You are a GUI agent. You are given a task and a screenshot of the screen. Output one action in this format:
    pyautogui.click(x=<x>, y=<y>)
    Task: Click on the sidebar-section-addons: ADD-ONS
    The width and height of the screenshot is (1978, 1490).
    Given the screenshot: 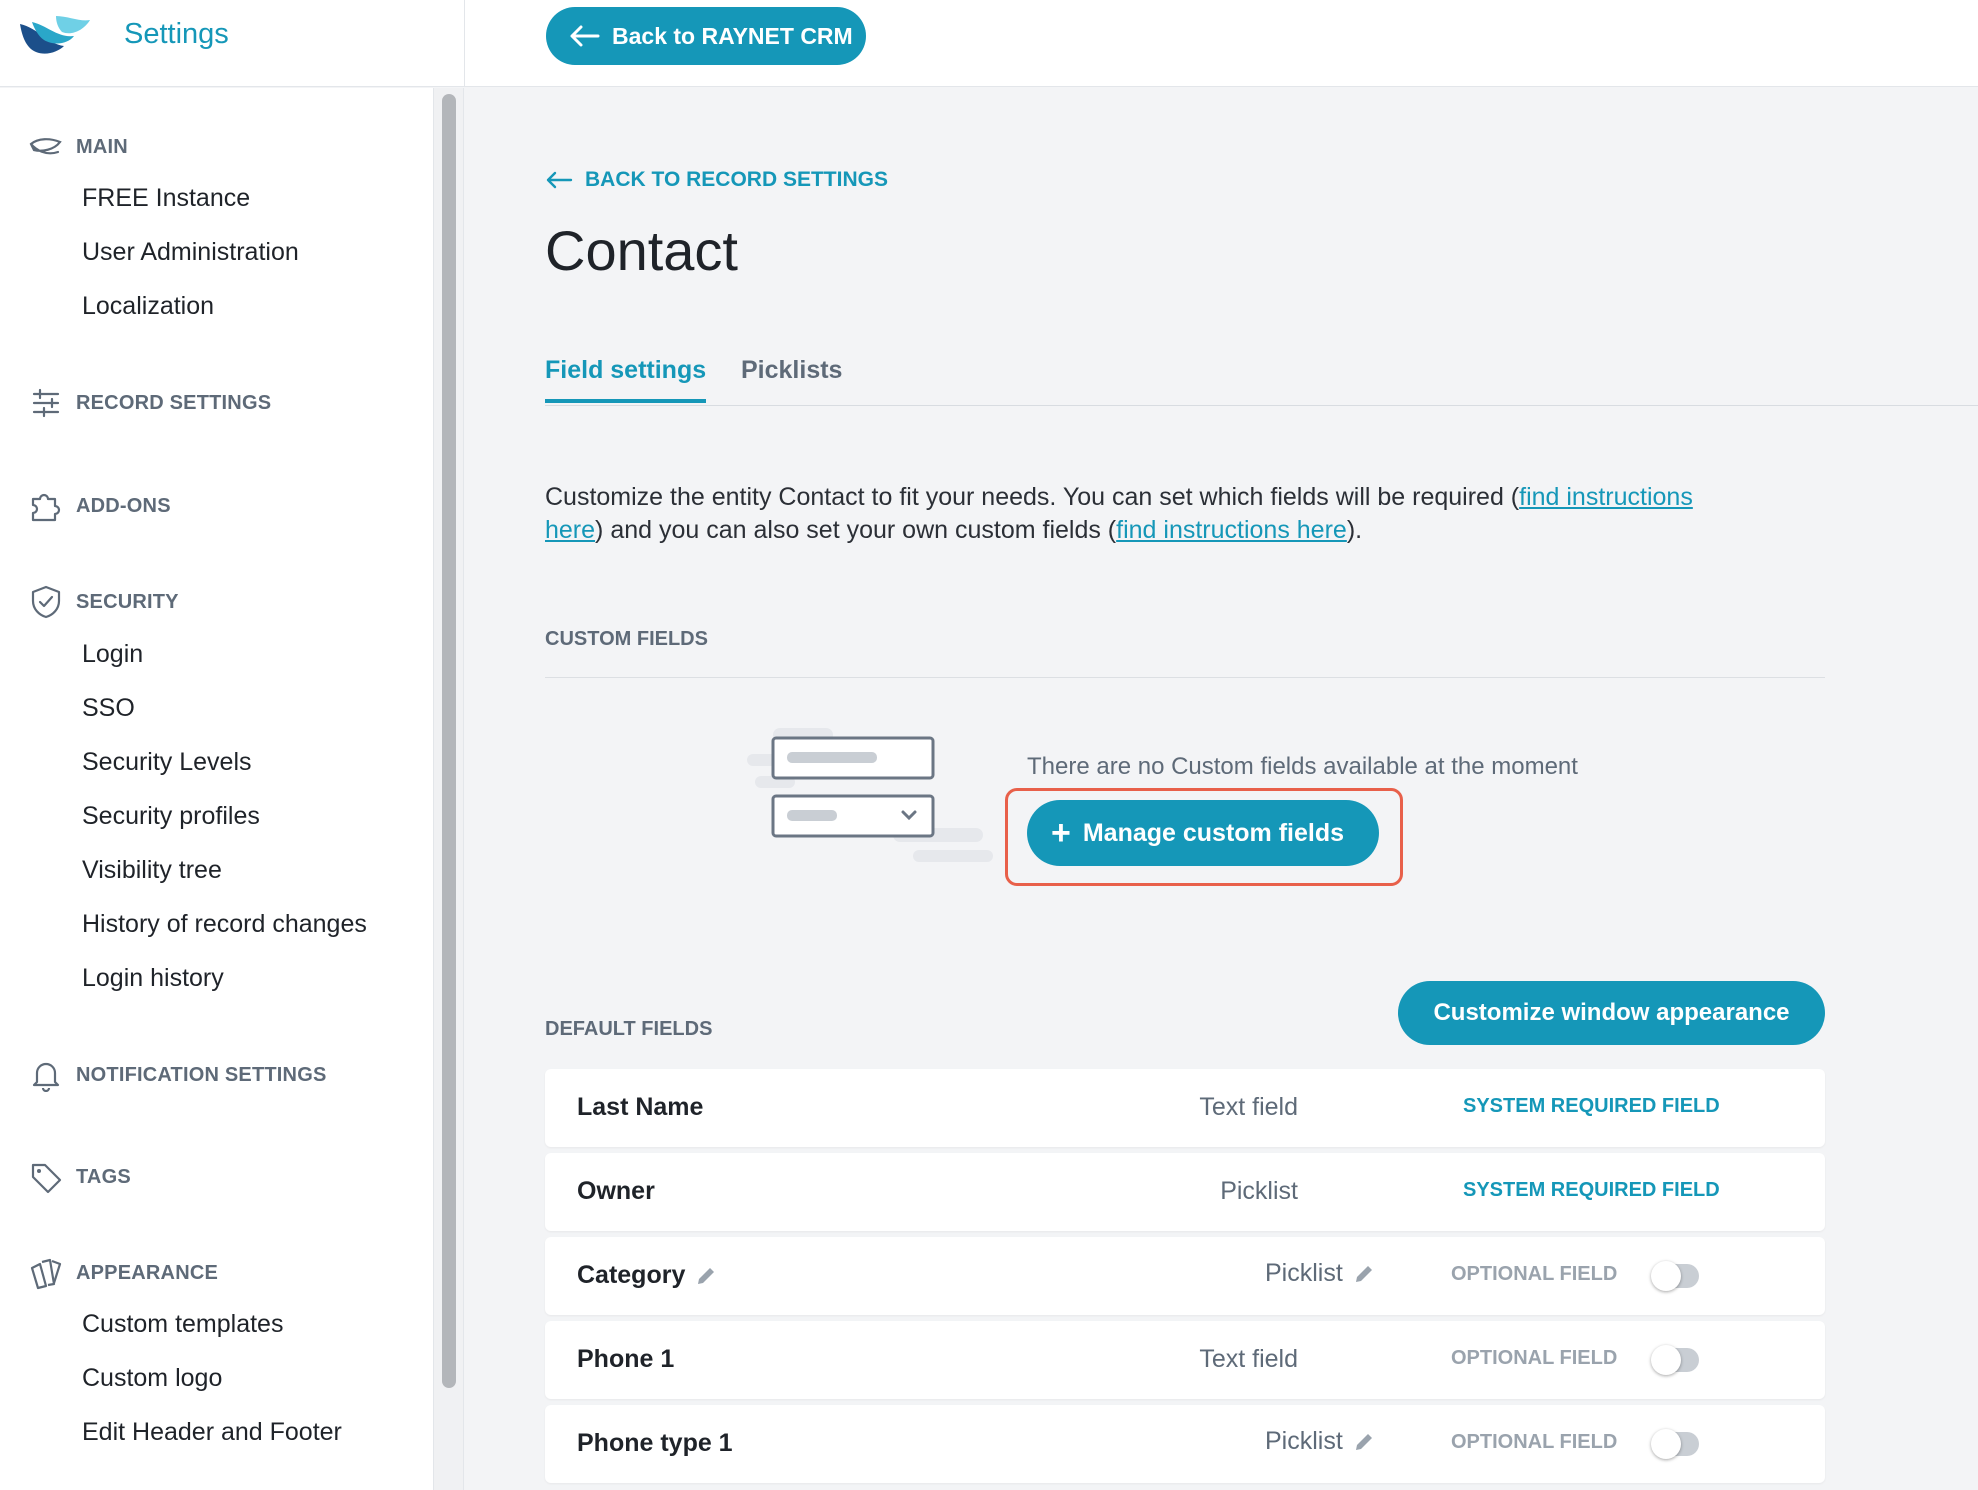 What is the action you would take?
    pyautogui.click(x=99, y=506)
    